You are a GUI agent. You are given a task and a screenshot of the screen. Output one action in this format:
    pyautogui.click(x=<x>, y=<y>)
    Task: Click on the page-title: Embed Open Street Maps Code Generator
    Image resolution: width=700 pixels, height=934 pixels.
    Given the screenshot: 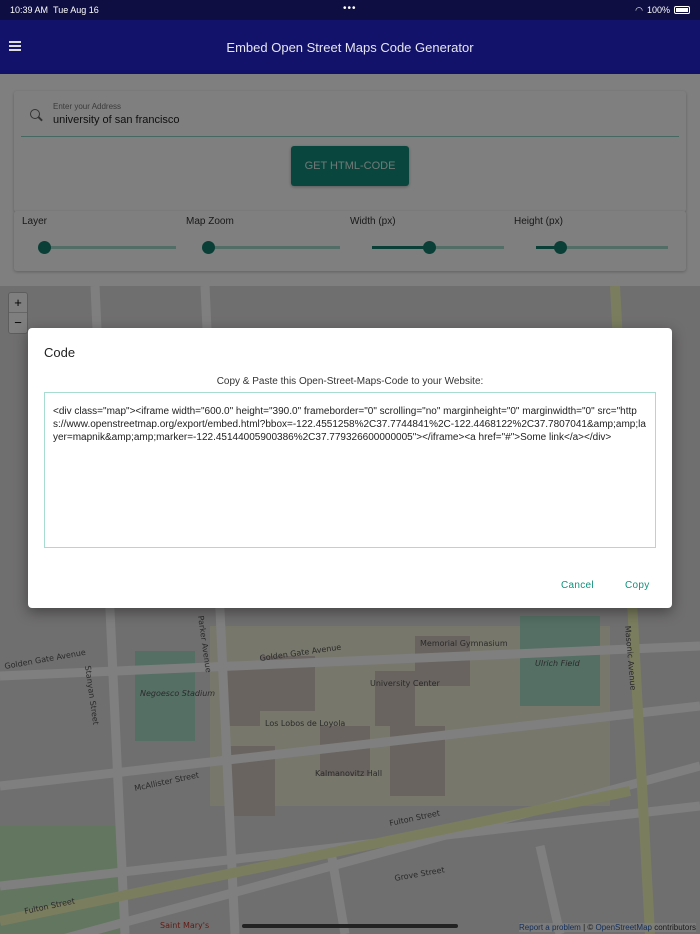 What is the action you would take?
    pyautogui.click(x=350, y=47)
    